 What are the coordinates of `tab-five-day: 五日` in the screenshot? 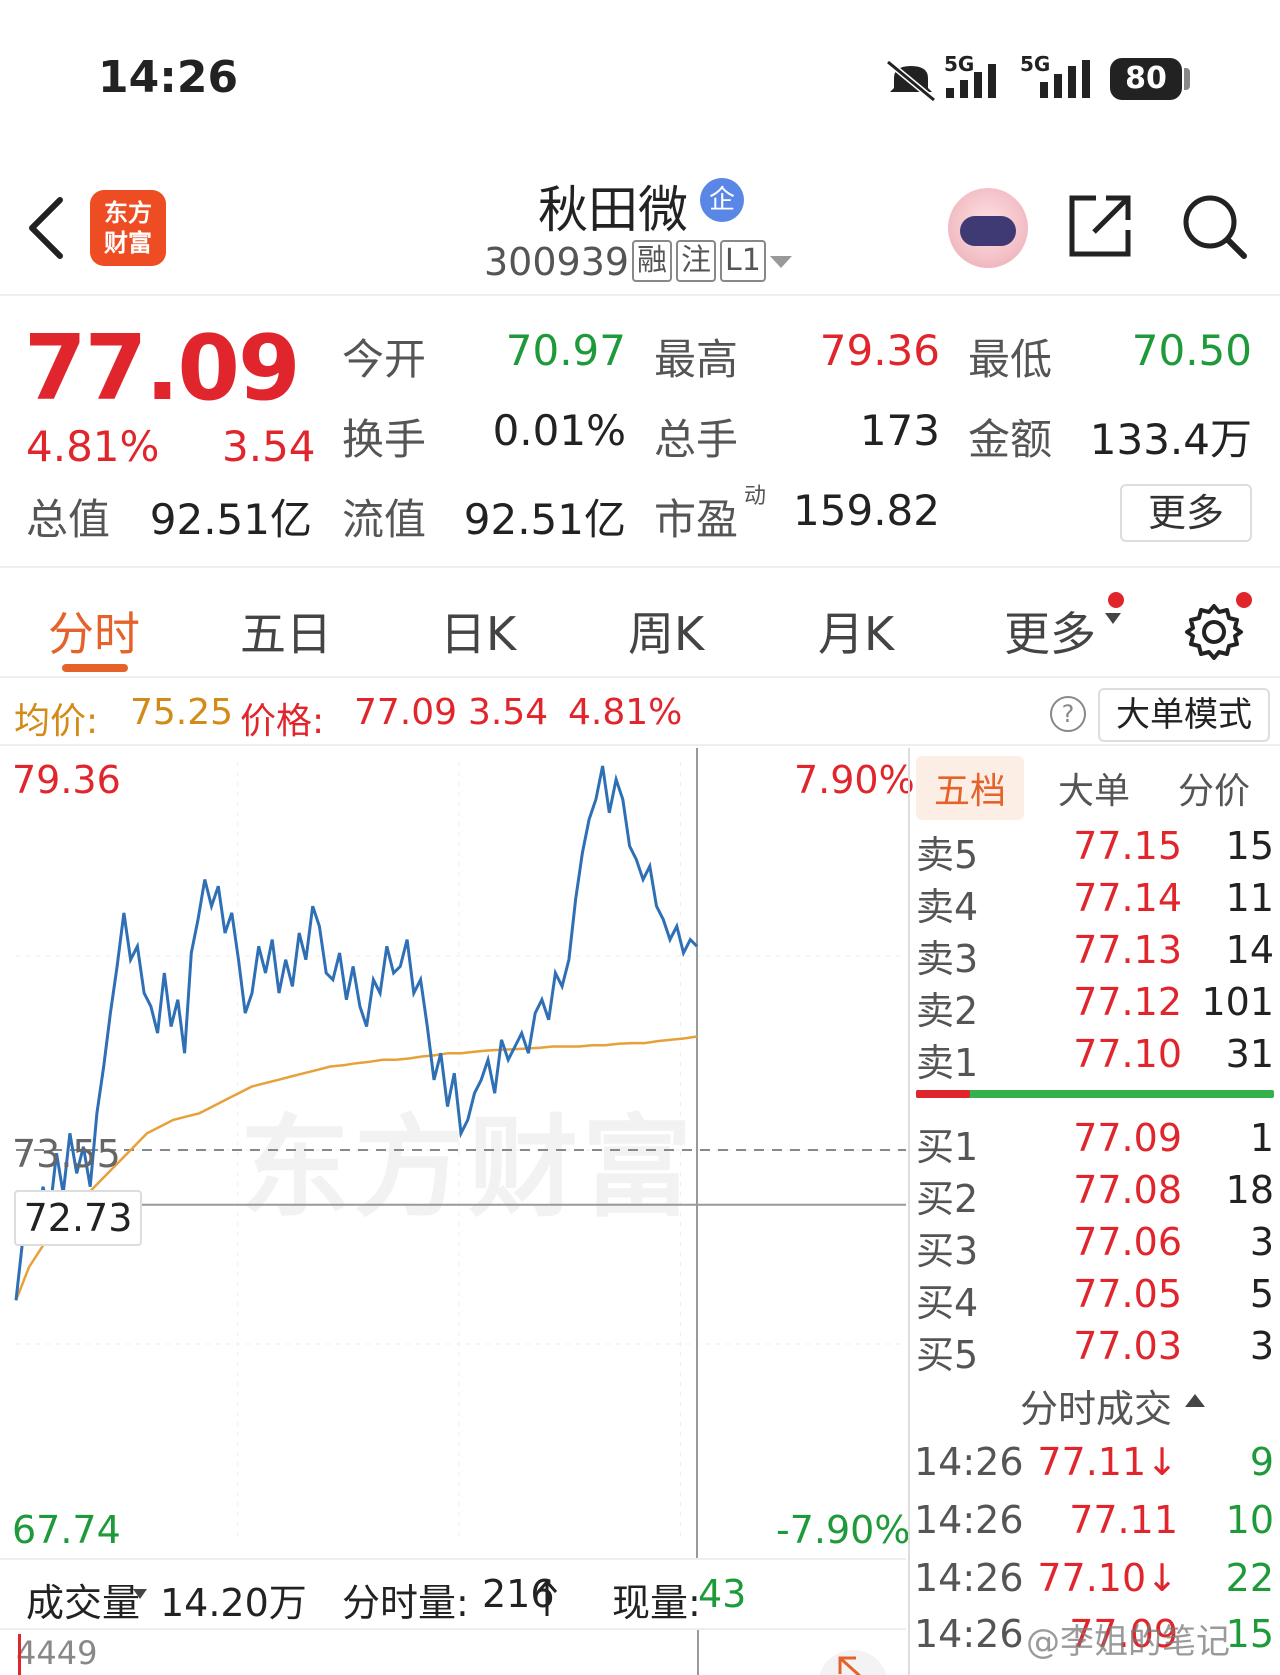 It's located at (286, 631).